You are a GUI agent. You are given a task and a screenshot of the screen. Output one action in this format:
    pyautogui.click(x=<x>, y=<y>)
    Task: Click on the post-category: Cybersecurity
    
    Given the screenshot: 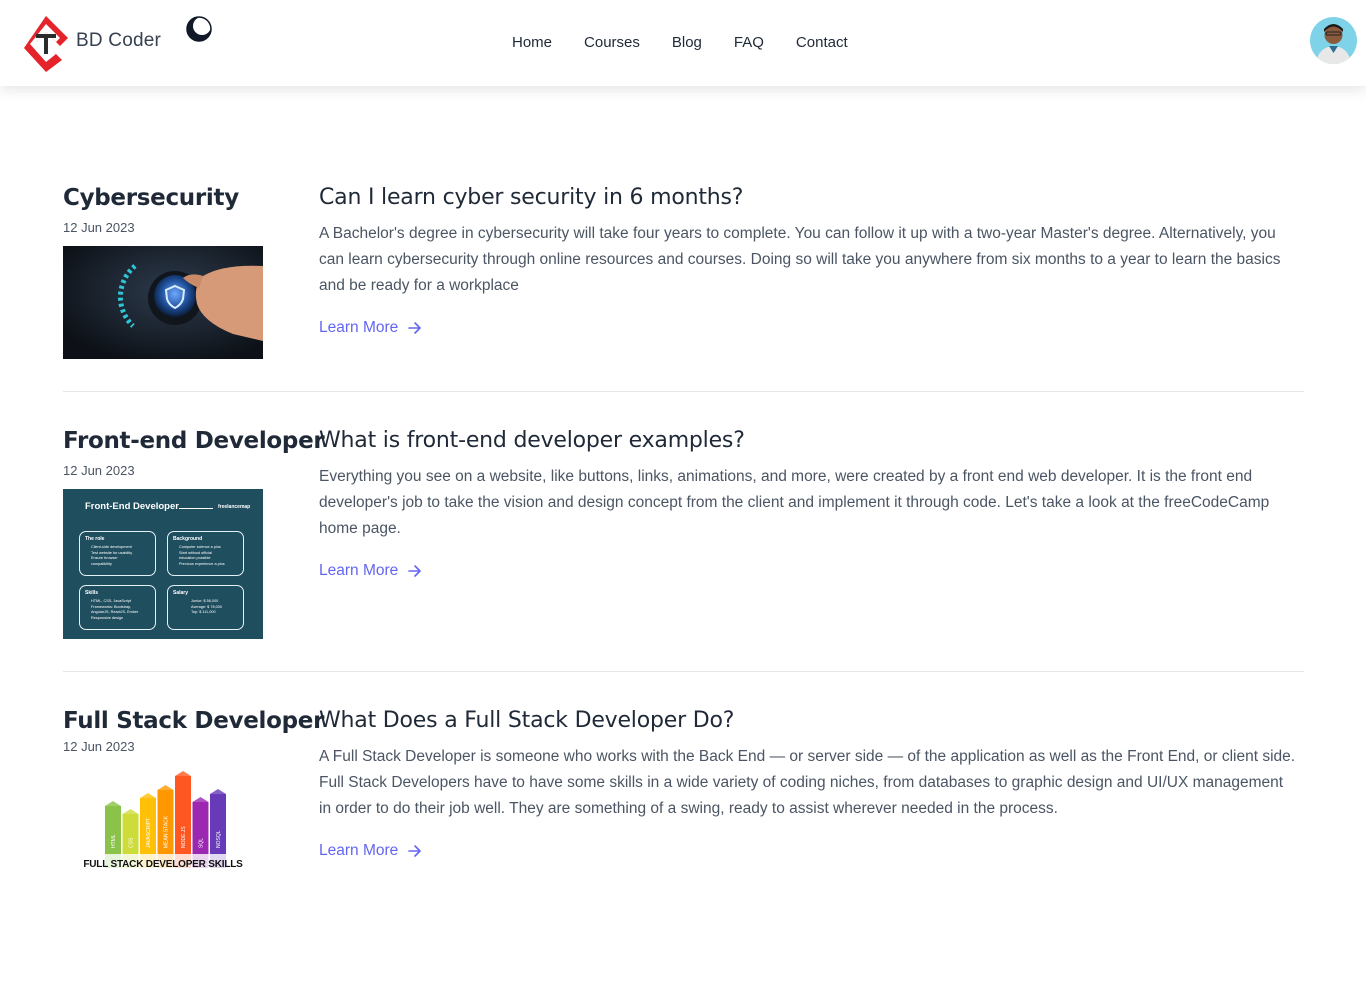 What is the action you would take?
    pyautogui.click(x=151, y=198)
    